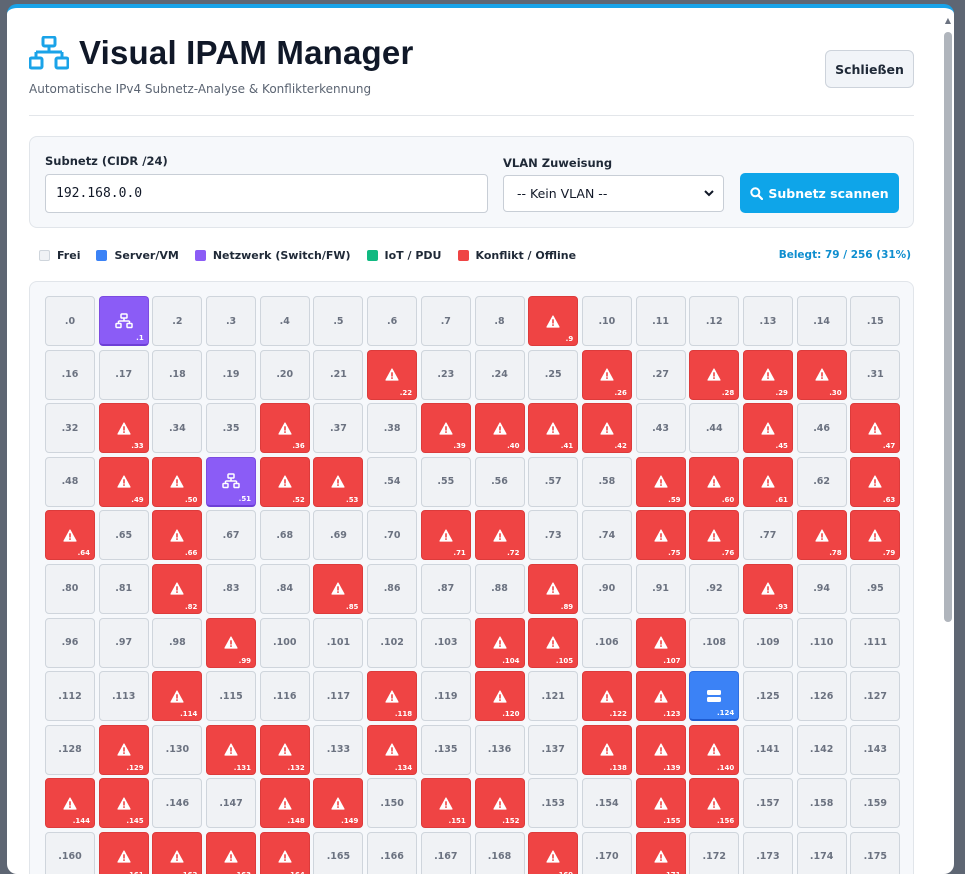  What do you see at coordinates (70, 749) in the screenshot?
I see `ip-cell-free: .128` at bounding box center [70, 749].